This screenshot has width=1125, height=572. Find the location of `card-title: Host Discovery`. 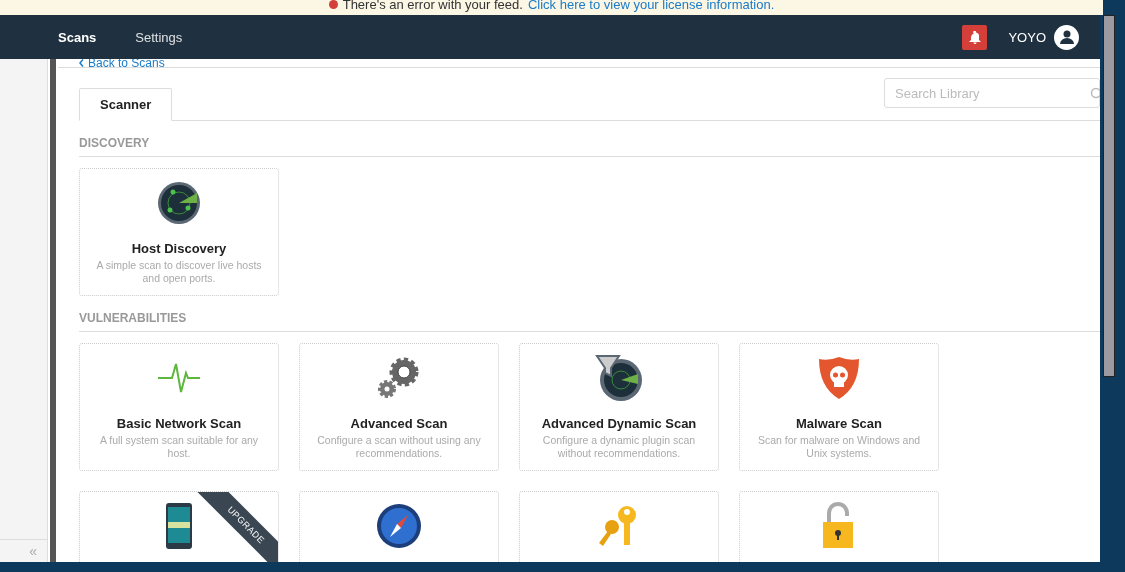

card-title: Host Discovery is located at coordinates (179, 248).